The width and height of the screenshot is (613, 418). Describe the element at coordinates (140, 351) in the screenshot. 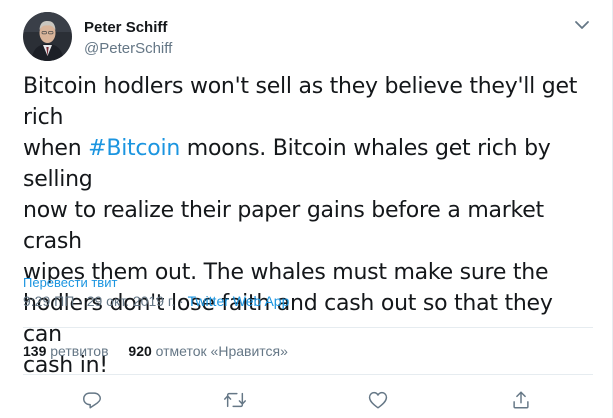

I see `likes-count: 920` at that location.